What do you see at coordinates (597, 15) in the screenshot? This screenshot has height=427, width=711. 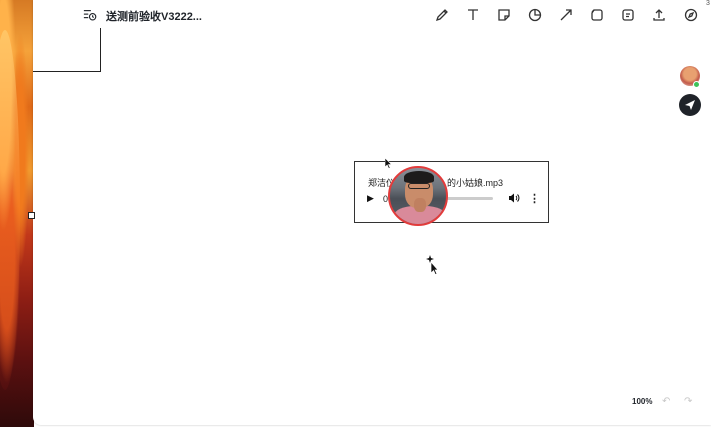 I see `frame-icon` at bounding box center [597, 15].